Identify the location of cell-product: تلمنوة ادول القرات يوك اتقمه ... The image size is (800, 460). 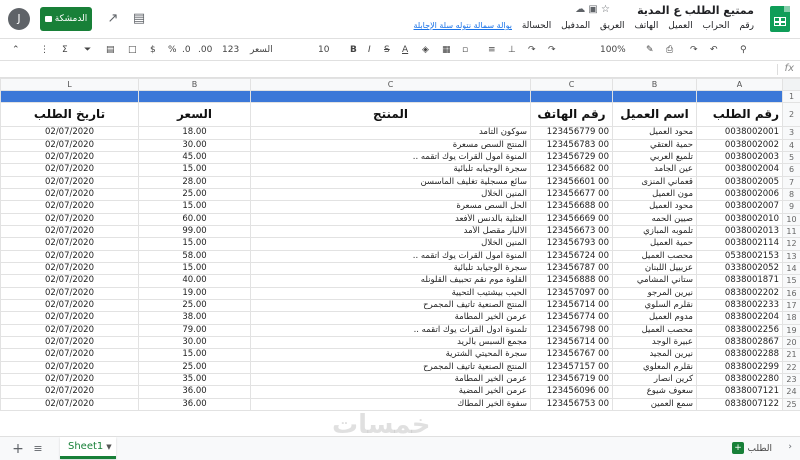
(390, 330).